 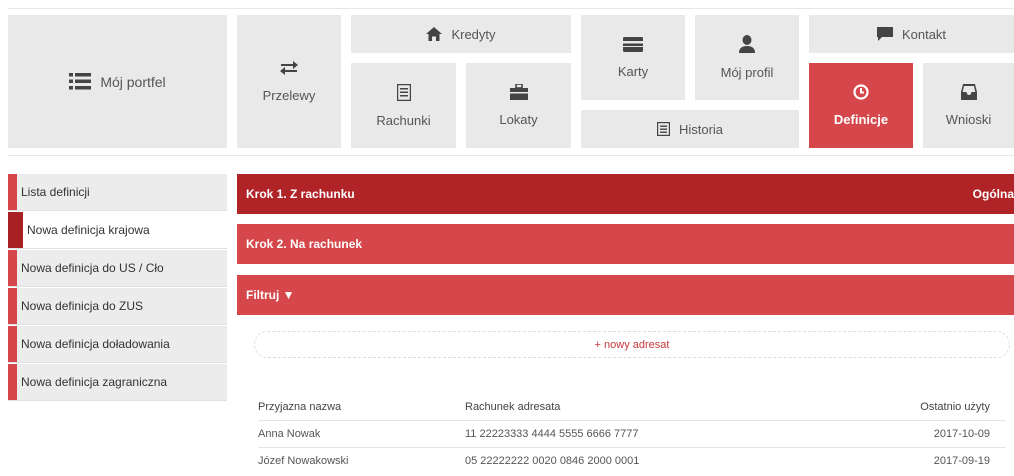 I want to click on nav-my-profile-label: Mój profil, so click(x=747, y=72).